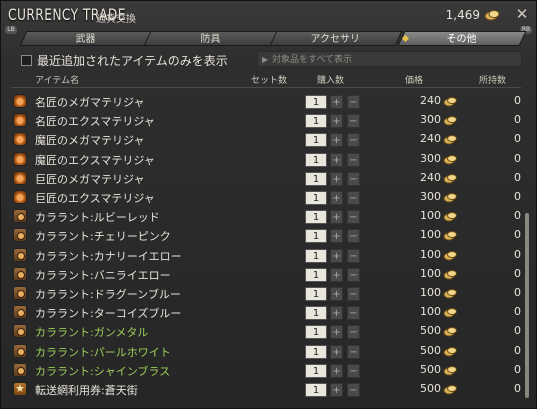  I want to click on table-row: 転送網利用券:蒼天街 1+− 500 0, so click(261, 389).